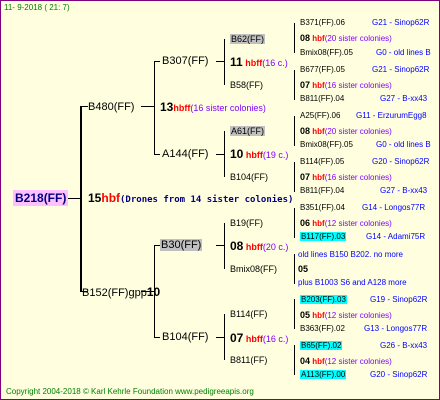 The height and width of the screenshot is (400, 440). What do you see at coordinates (248, 314) in the screenshot?
I see `queen-b114: B114(FF)` at bounding box center [248, 314].